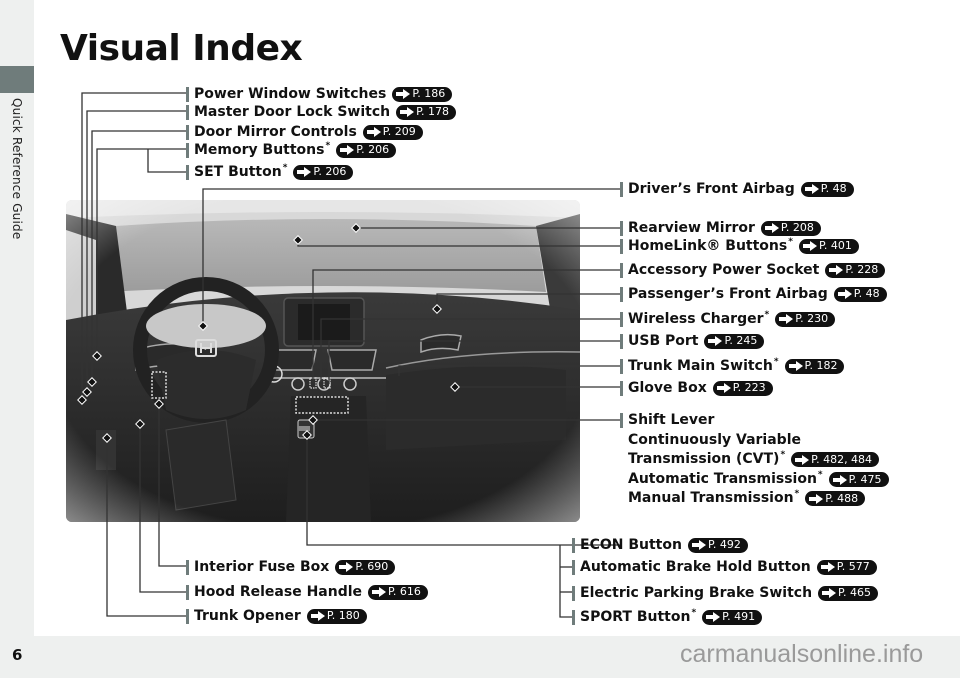  What do you see at coordinates (336, 616) in the screenshot?
I see `page-ref-link: P. 180` at bounding box center [336, 616].